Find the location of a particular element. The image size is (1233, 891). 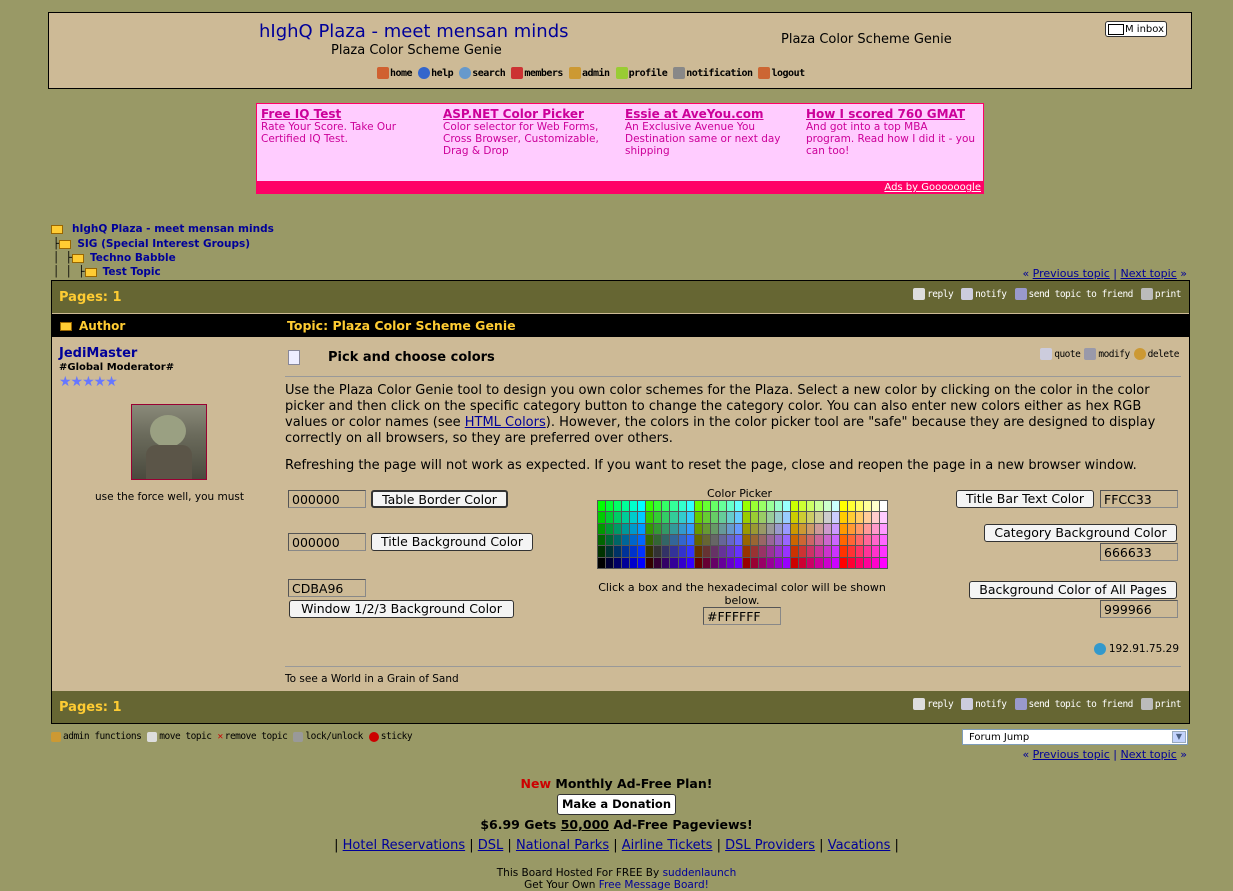

im-inbox-button: IM inbox is located at coordinates (1136, 29).